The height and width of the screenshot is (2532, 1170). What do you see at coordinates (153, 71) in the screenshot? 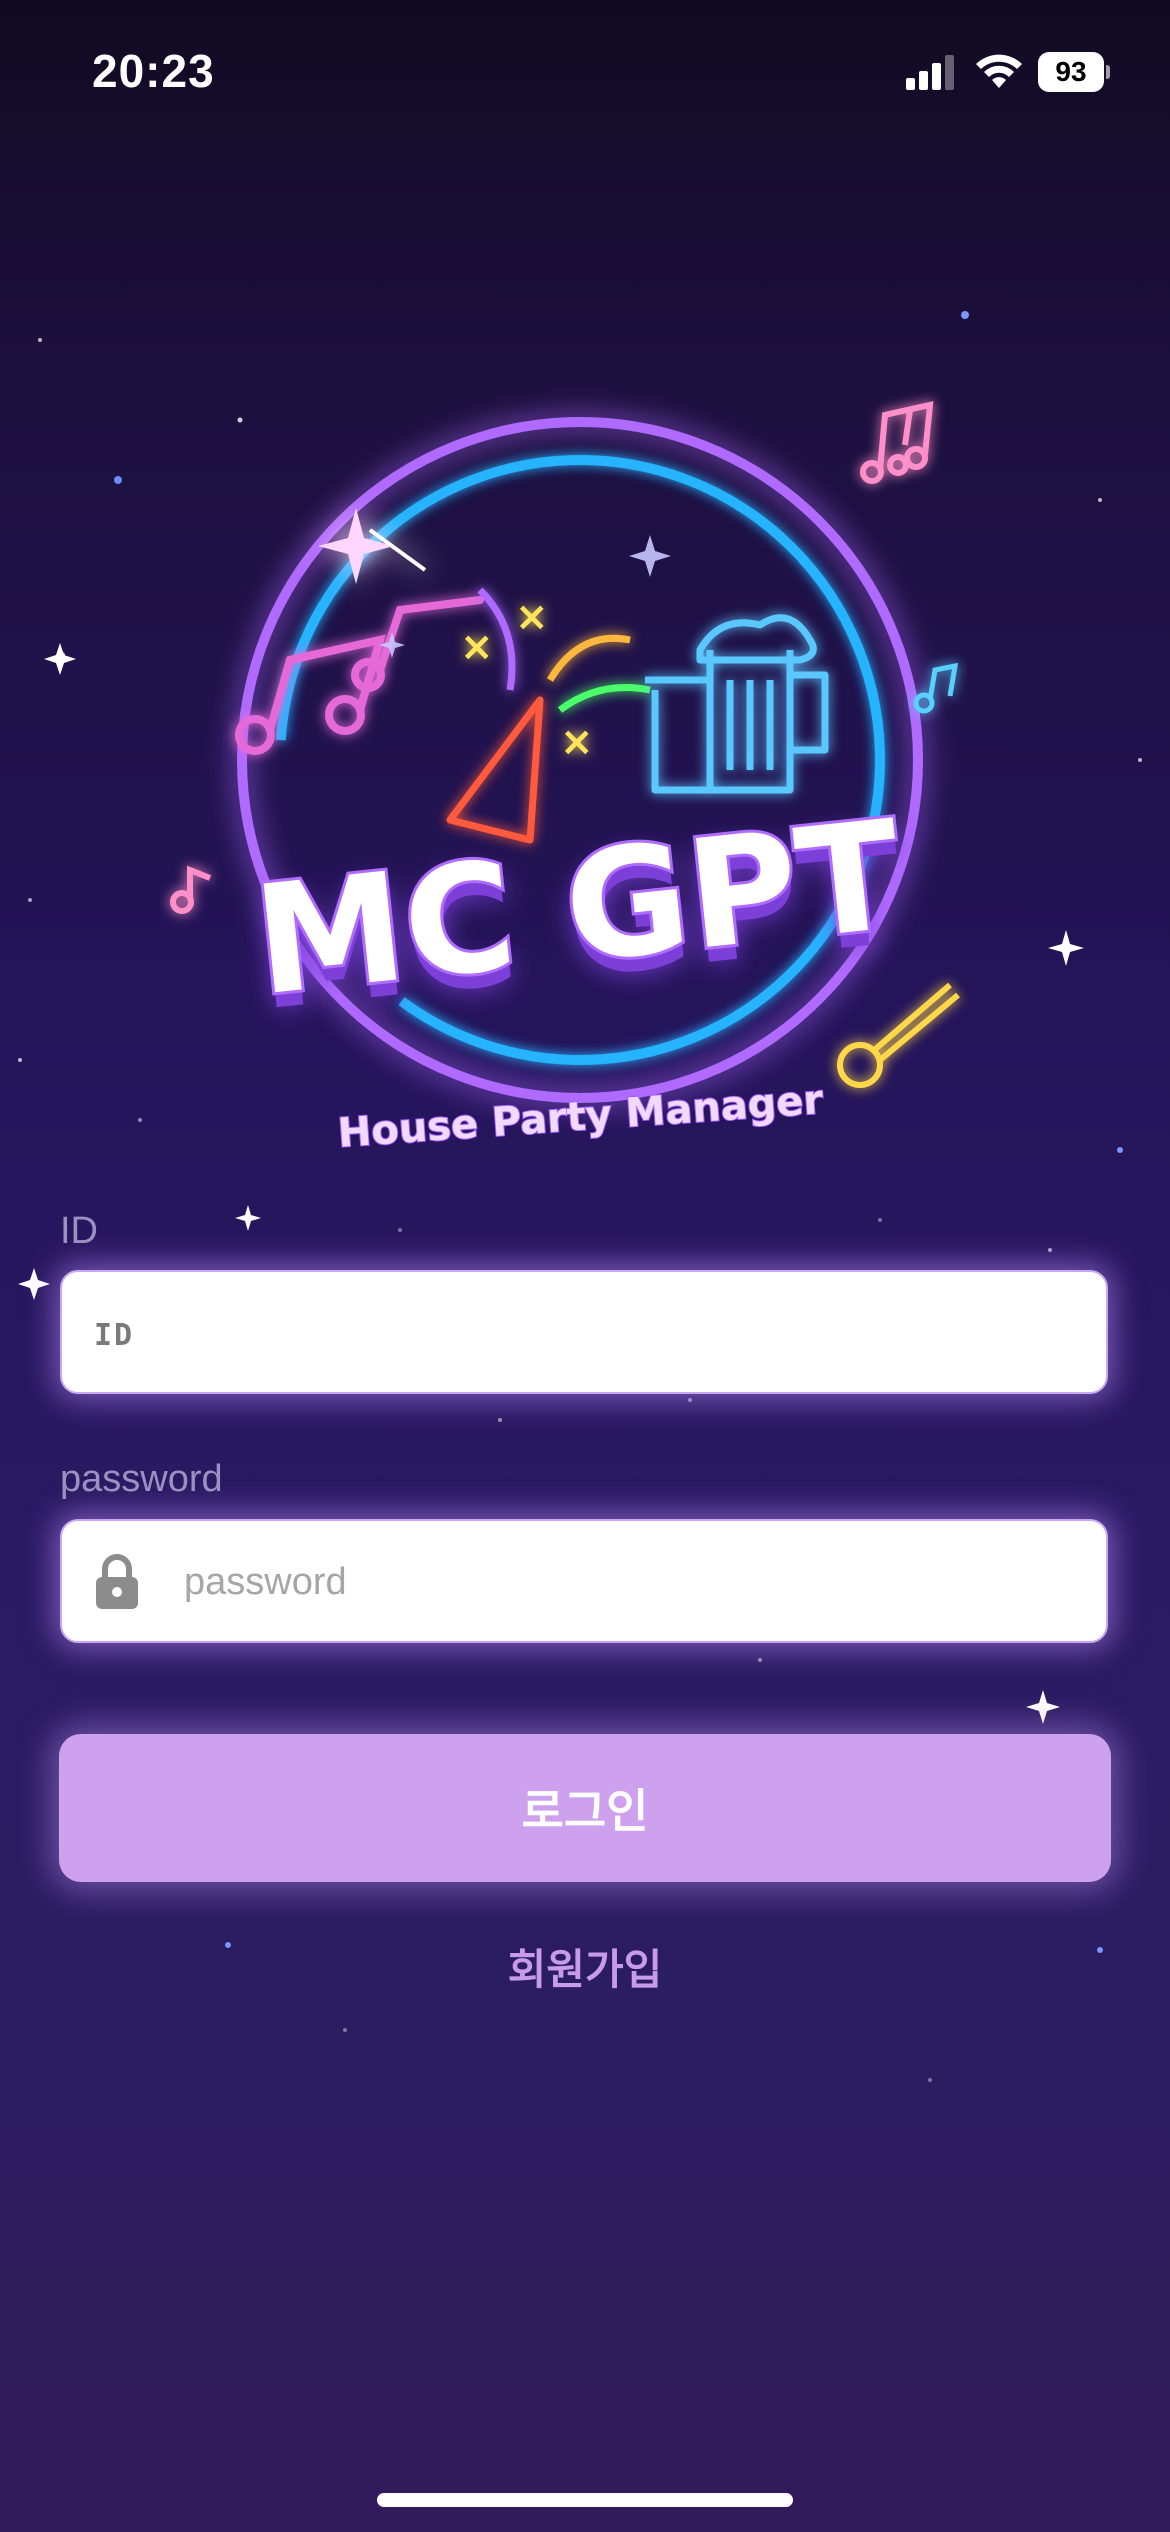
I see `status-time: 20:23` at bounding box center [153, 71].